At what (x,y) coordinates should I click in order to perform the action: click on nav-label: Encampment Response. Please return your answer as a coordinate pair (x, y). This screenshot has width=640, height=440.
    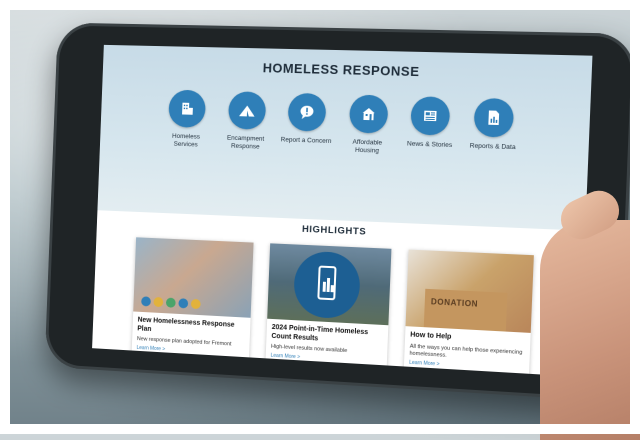
    Looking at the image, I should click on (245, 142).